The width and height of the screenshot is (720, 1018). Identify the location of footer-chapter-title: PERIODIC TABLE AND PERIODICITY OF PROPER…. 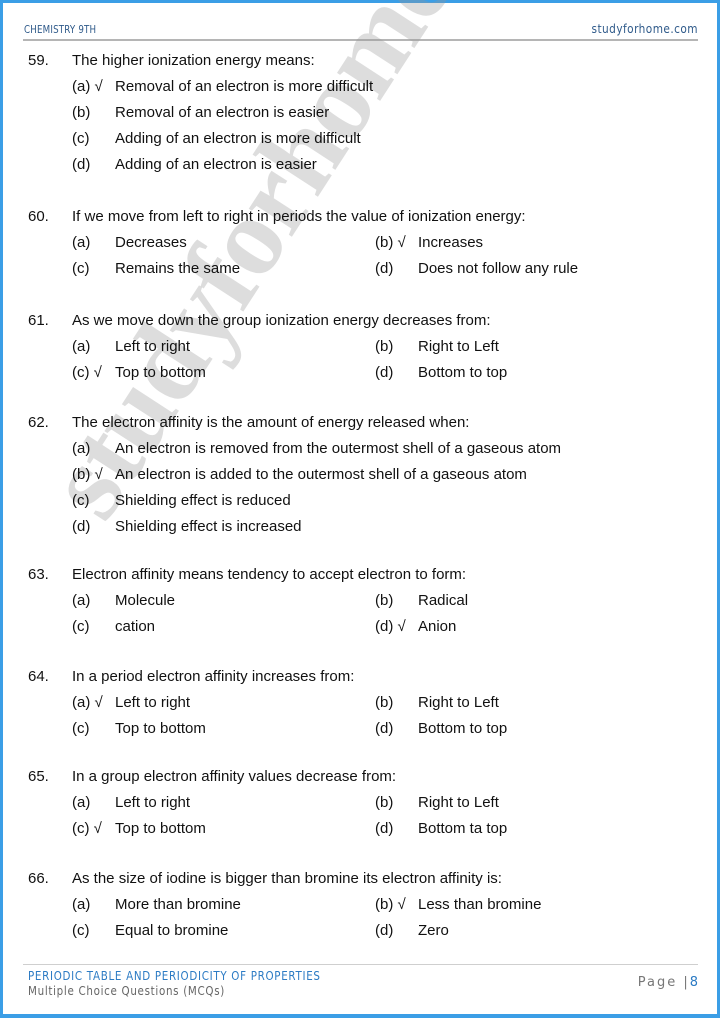
(174, 976).